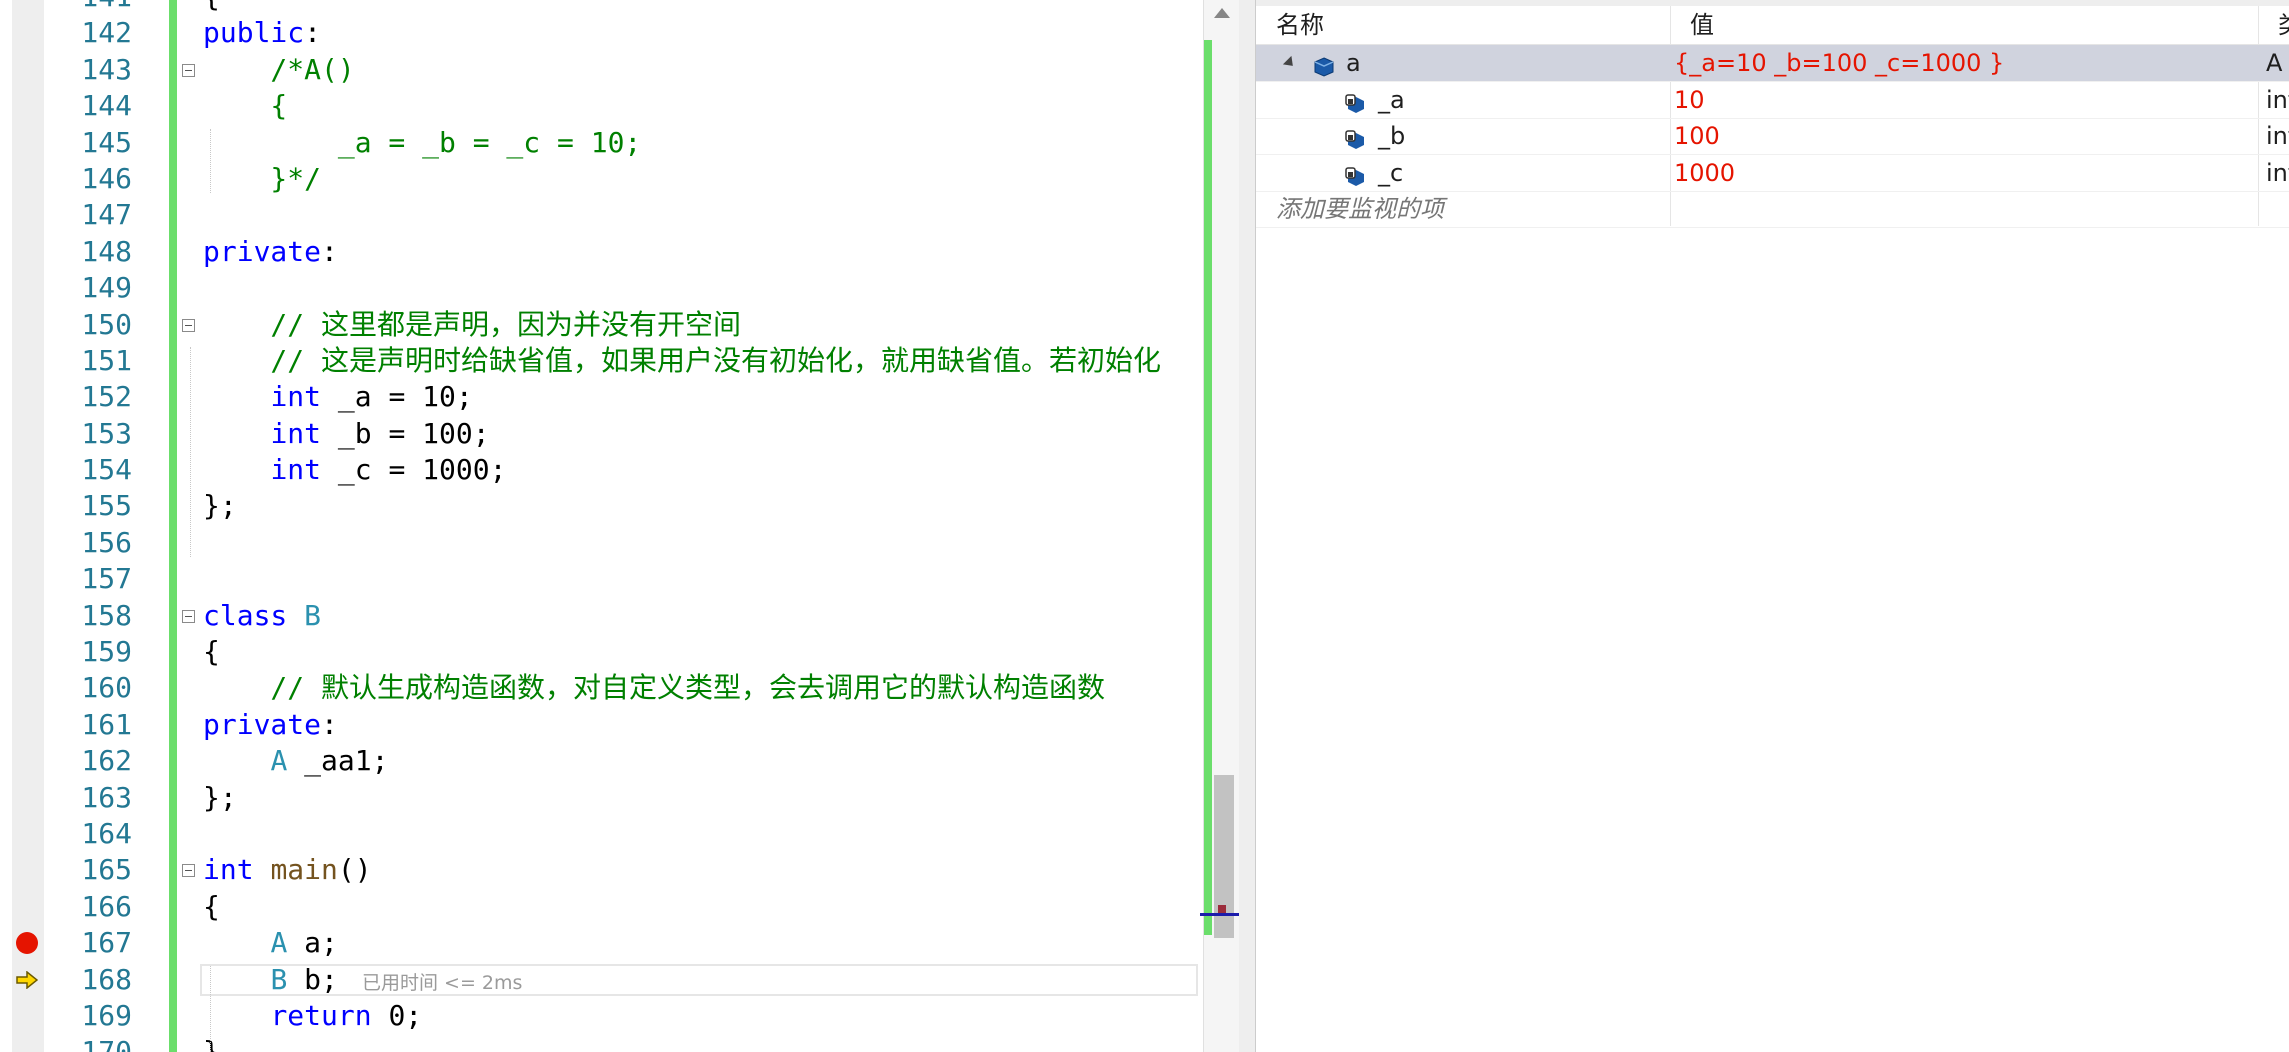 The height and width of the screenshot is (1052, 2289). What do you see at coordinates (106, 1015) in the screenshot?
I see `line-number: 169` at bounding box center [106, 1015].